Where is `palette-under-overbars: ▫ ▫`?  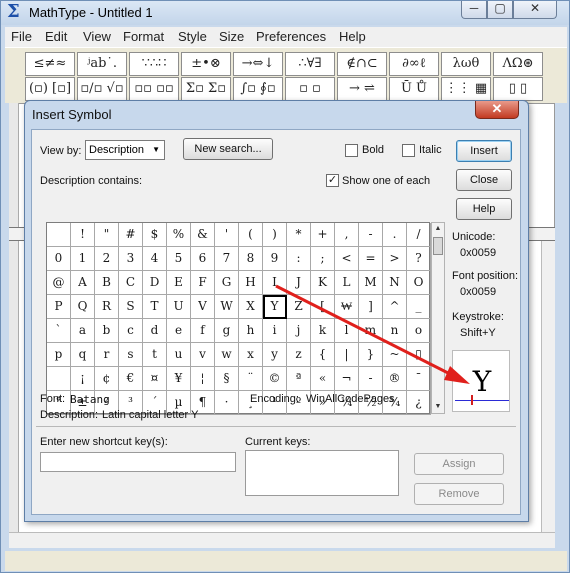 palette-under-overbars: ▫ ▫ is located at coordinates (310, 89).